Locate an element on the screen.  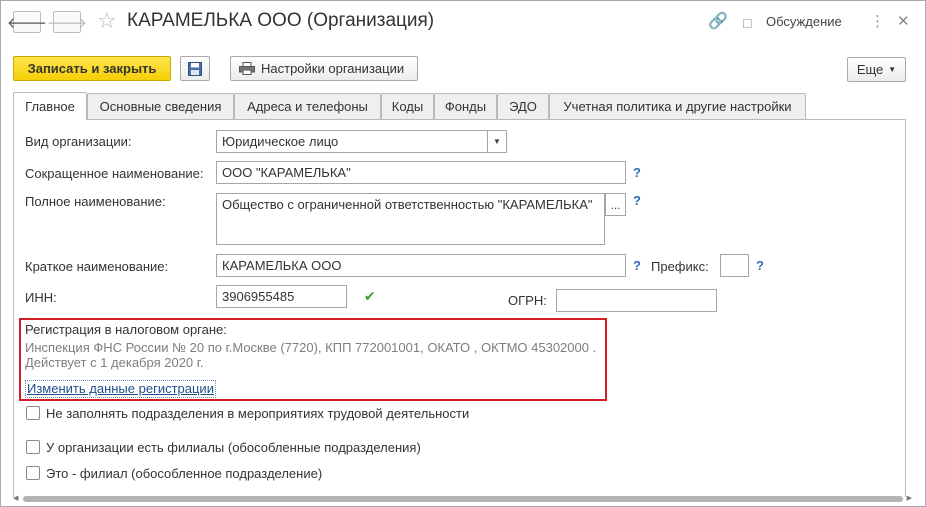
scrollbar-thumb is located at coordinates (463, 499).